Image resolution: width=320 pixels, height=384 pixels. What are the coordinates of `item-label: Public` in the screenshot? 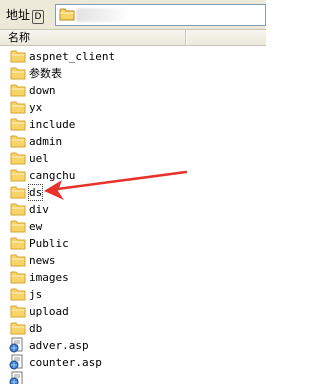 It's located at (49, 243).